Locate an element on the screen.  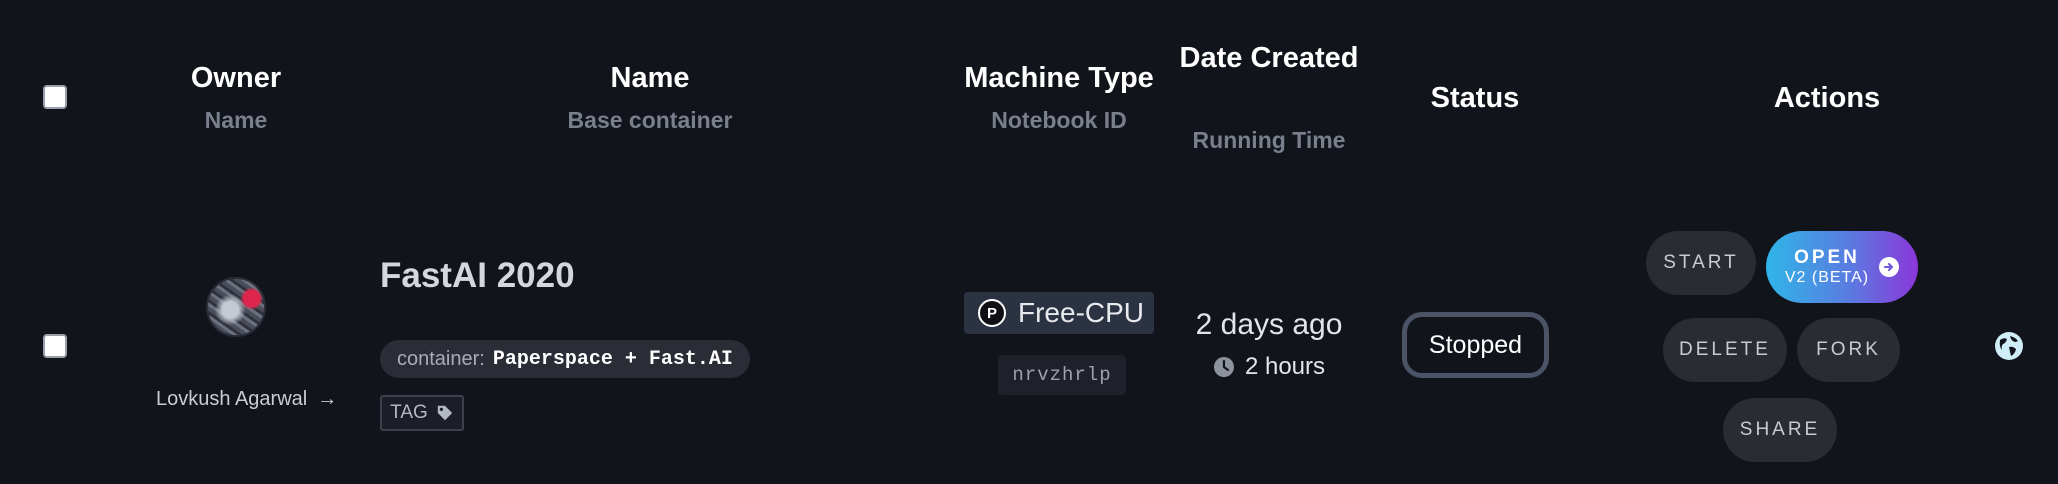
header-actions: Actions is located at coordinates (1827, 98).